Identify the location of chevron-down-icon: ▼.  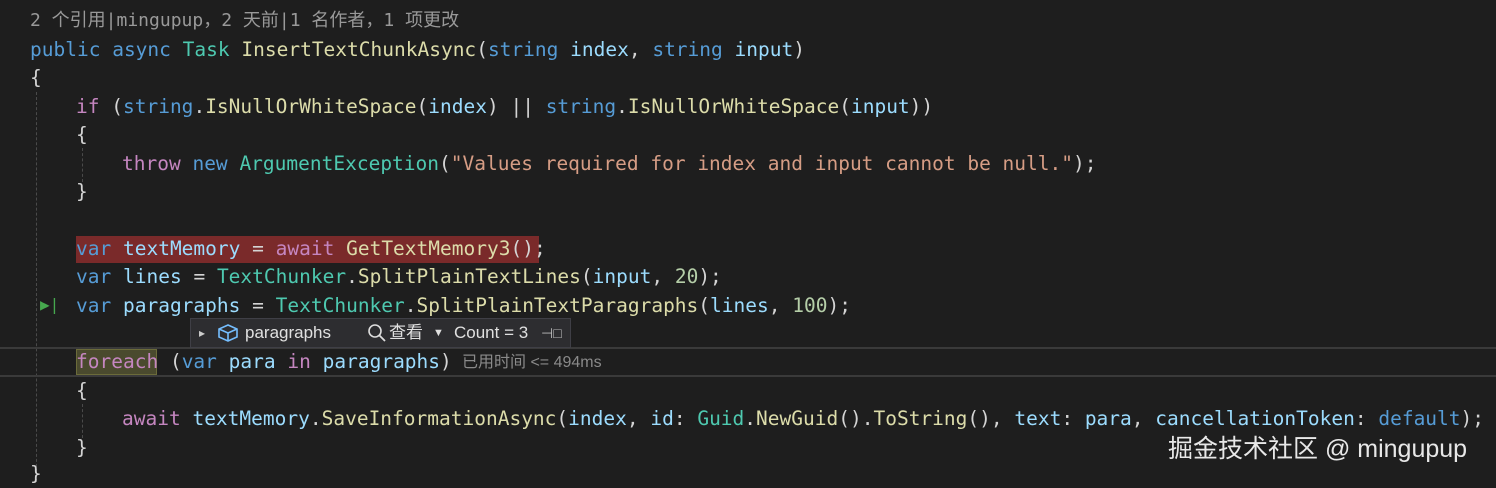
(438, 333).